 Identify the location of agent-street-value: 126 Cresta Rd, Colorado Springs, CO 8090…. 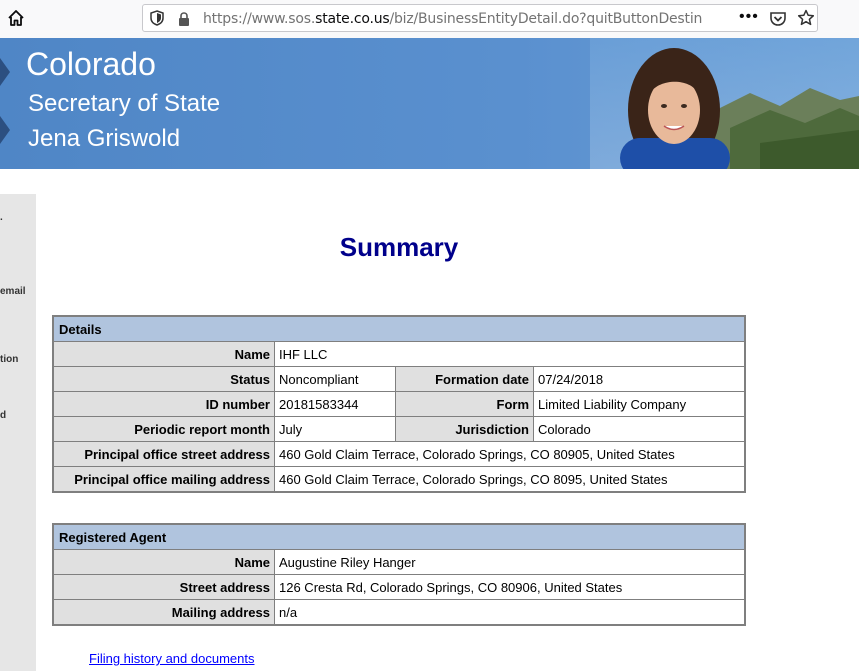
(510, 587).